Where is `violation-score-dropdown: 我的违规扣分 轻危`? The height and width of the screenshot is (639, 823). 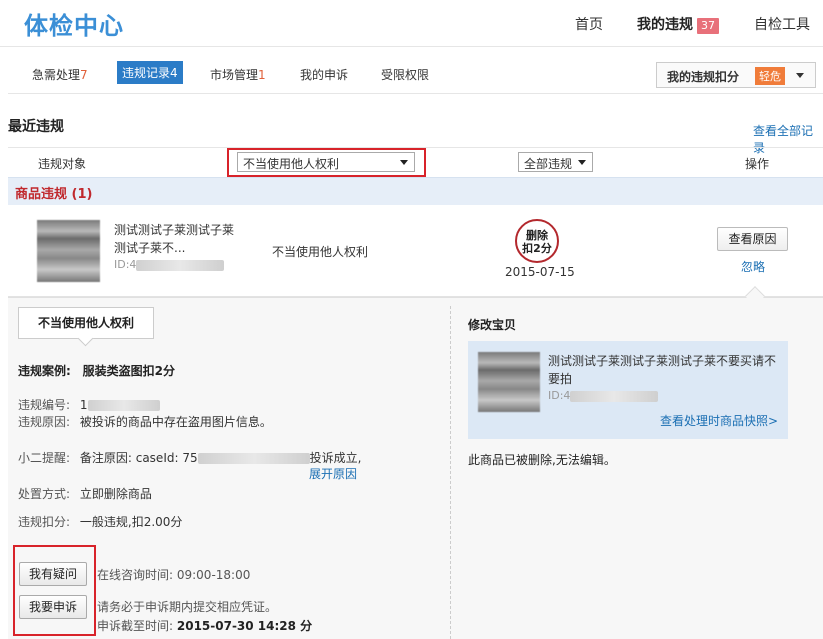 violation-score-dropdown: 我的违规扣分 轻危 is located at coordinates (736, 75).